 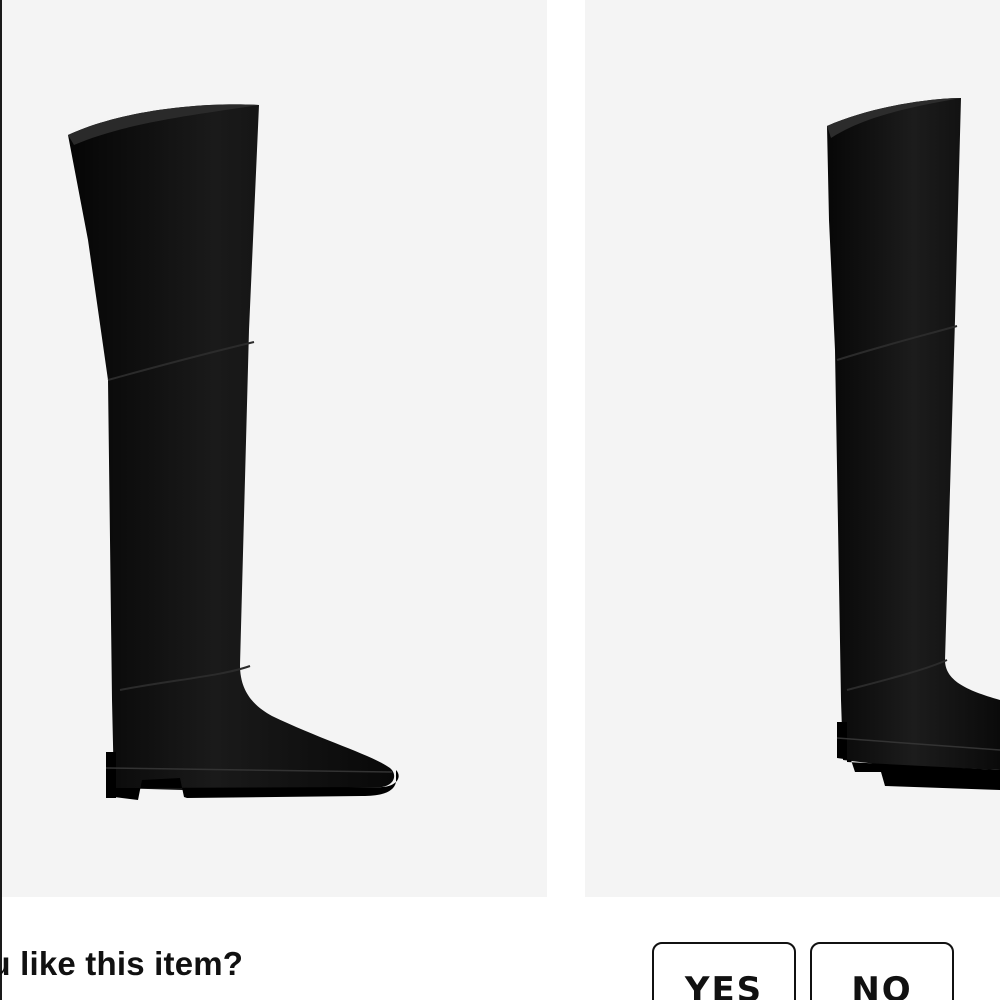 I want to click on boot-image-angled, so click(x=913, y=444).